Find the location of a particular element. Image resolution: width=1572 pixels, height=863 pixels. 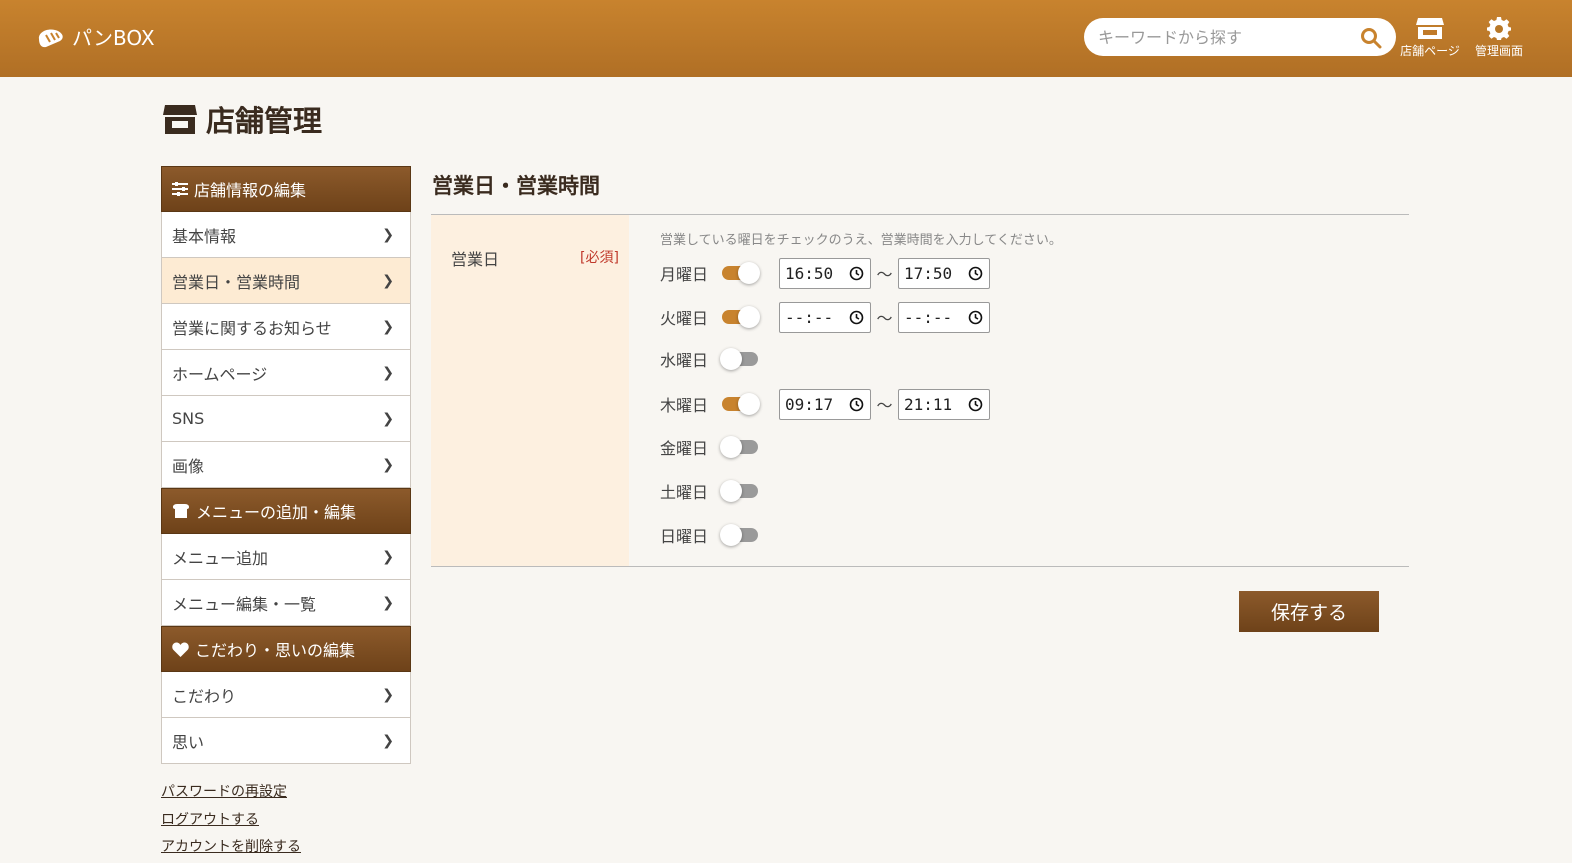

page-title-text: 店舗管理 is located at coordinates (264, 121).